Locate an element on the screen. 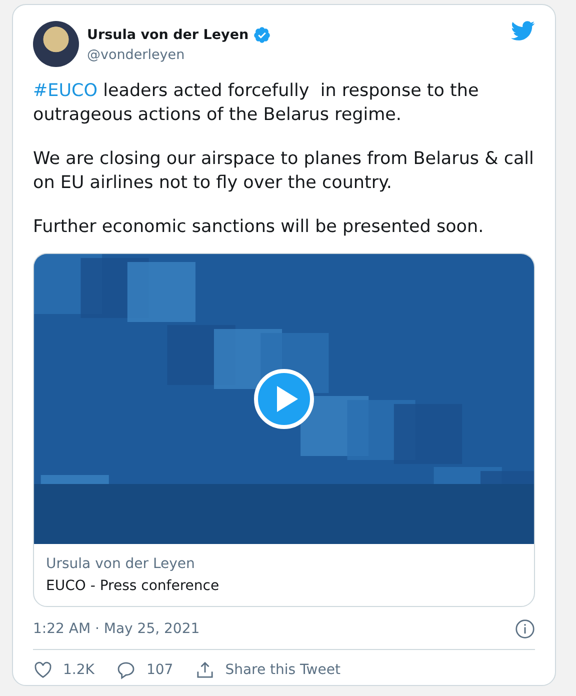 This screenshot has width=576, height=696. heart-icon is located at coordinates (43, 670).